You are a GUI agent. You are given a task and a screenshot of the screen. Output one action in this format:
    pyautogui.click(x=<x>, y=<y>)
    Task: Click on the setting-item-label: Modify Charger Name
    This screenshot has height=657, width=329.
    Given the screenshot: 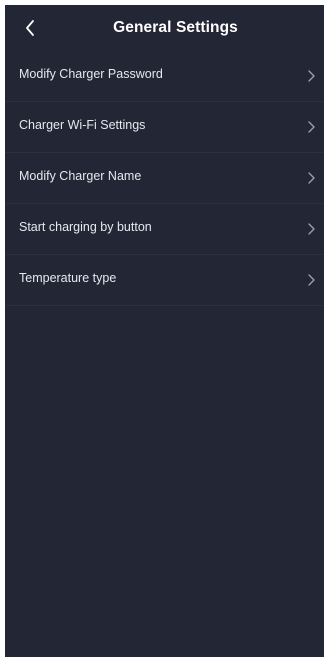 What is the action you would take?
    pyautogui.click(x=80, y=176)
    